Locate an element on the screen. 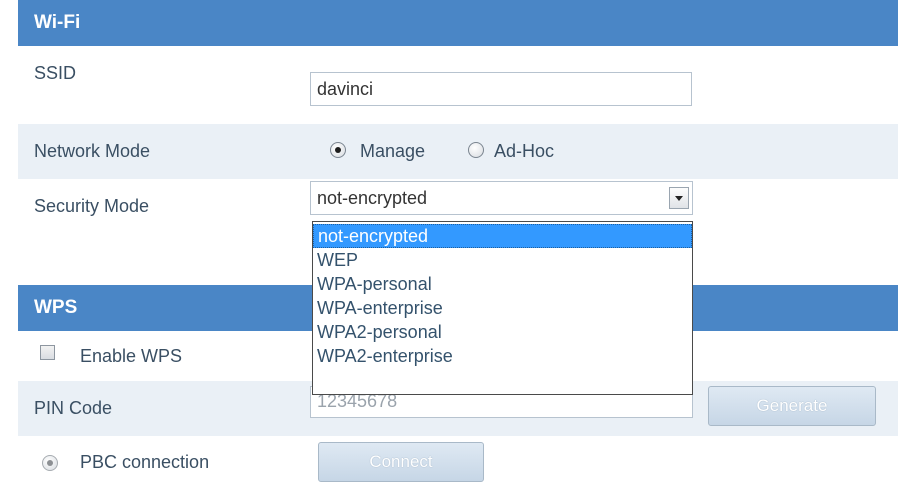  security-option-wpa-personal: WPA-personal is located at coordinates (502, 284).